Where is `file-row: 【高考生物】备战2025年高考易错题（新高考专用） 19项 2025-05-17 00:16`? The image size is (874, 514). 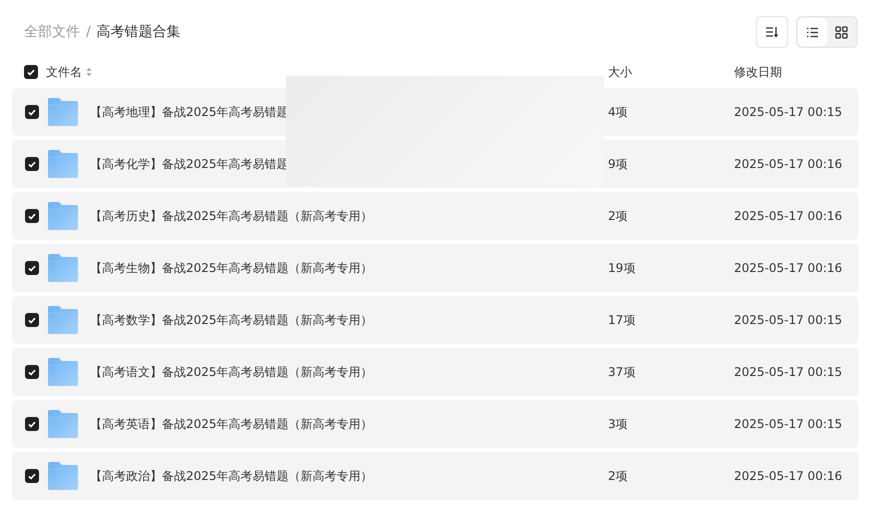 file-row: 【高考生物】备战2025年高考易错题（新高考专用） 19项 2025-05-17 00:16 is located at coordinates (435, 268).